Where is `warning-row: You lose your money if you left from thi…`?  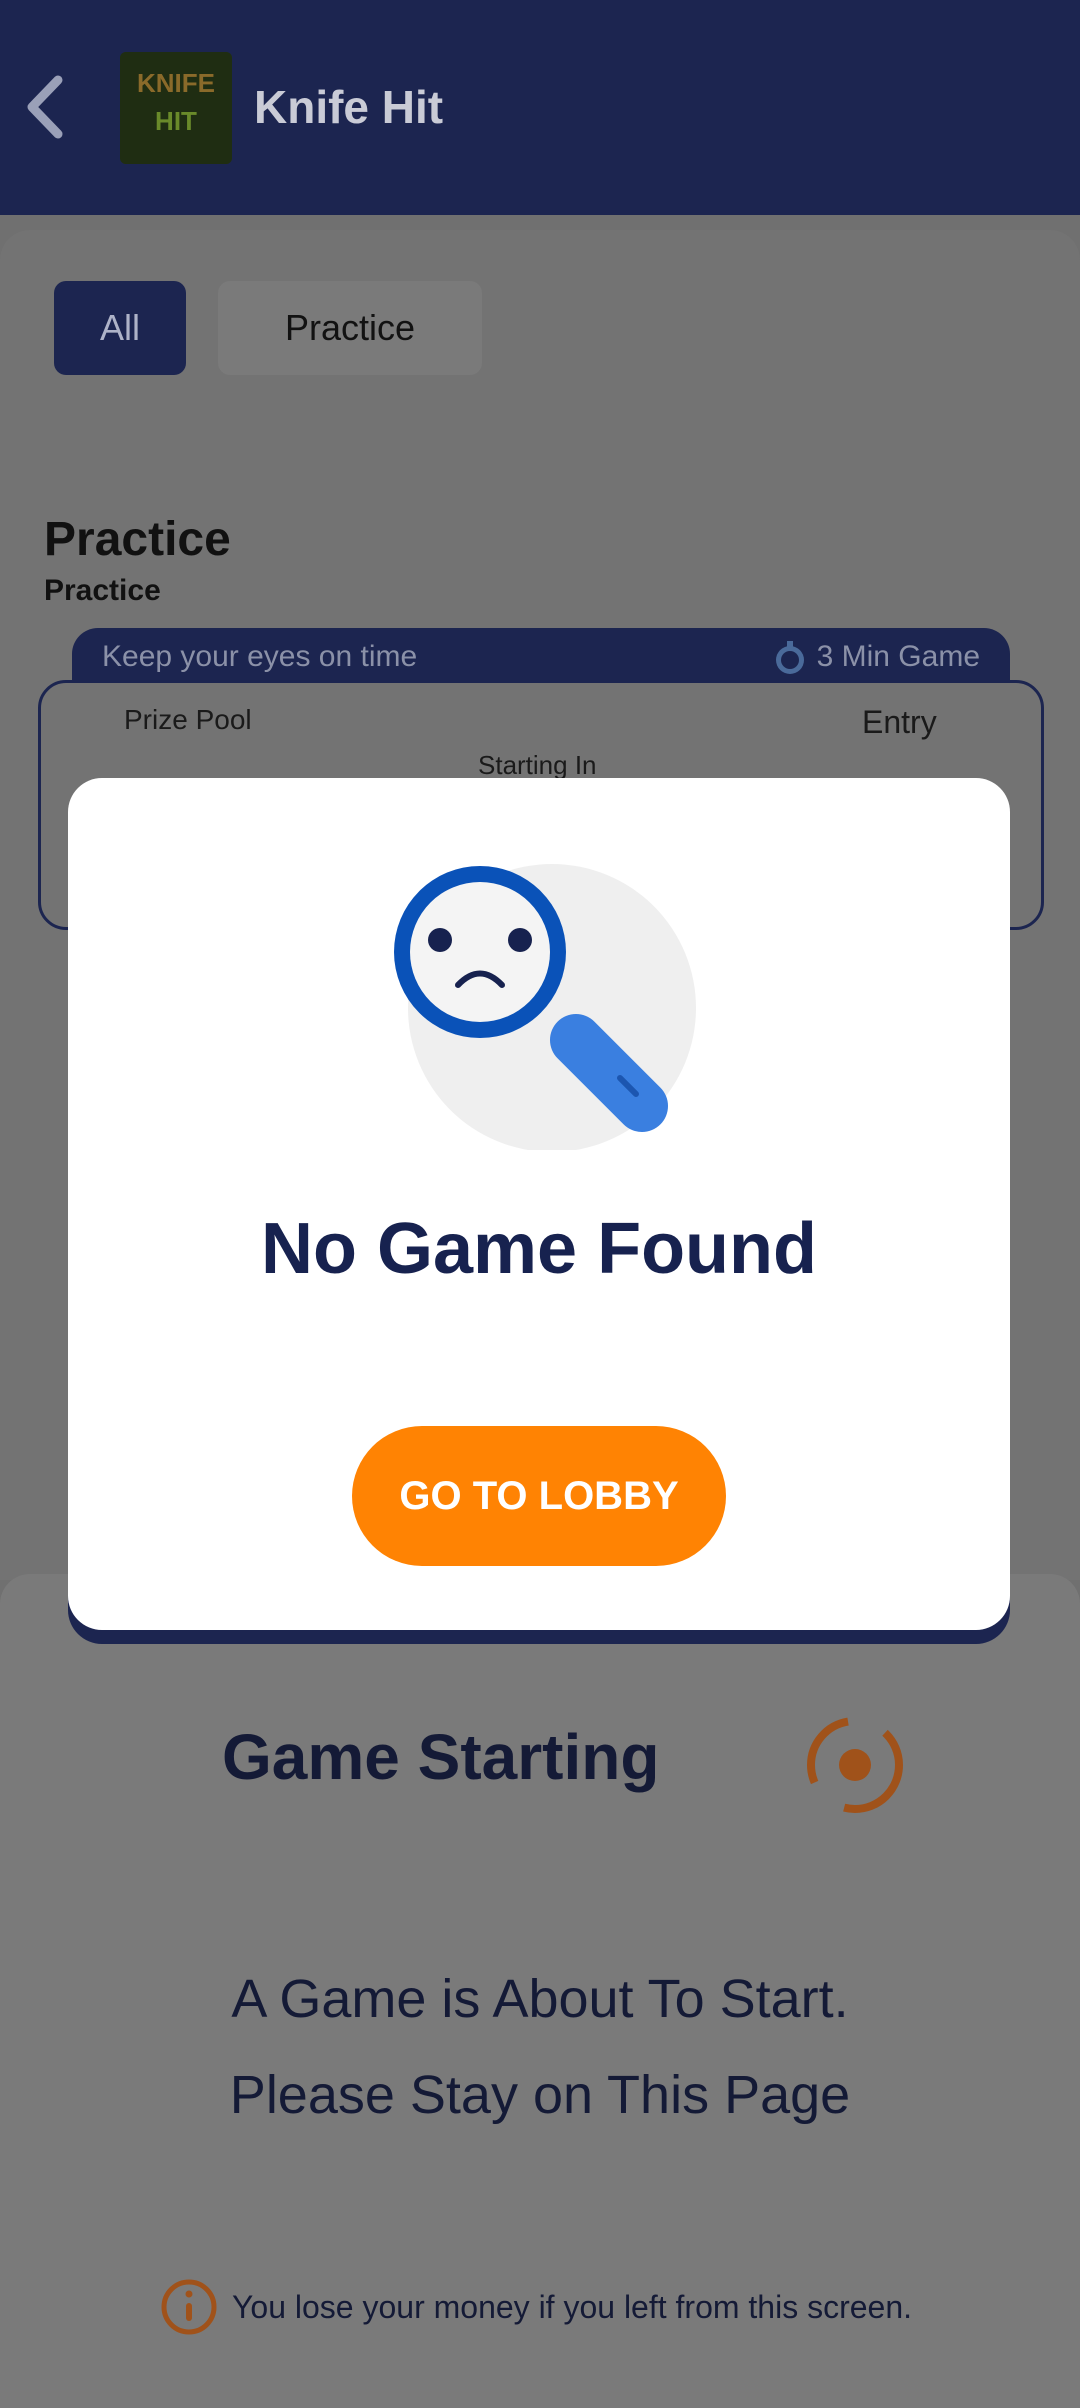
warning-row: You lose your money if you left from thi… is located at coordinates (536, 2307).